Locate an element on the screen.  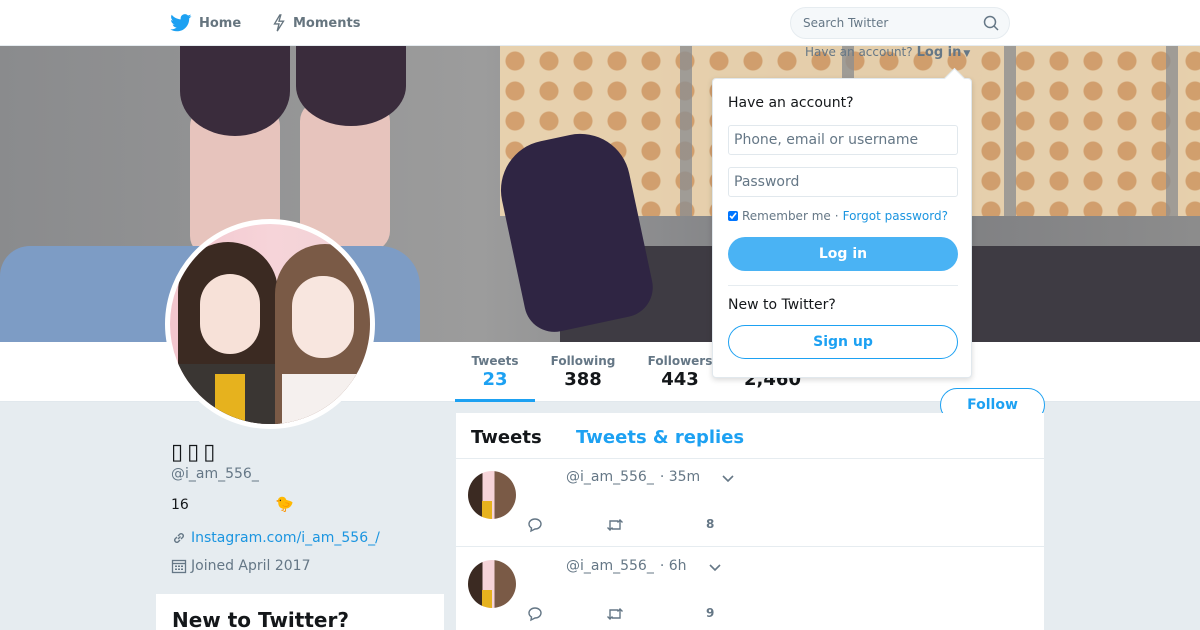
profile-link: Instagram.com/i_am_556_/ is located at coordinates (275, 538).